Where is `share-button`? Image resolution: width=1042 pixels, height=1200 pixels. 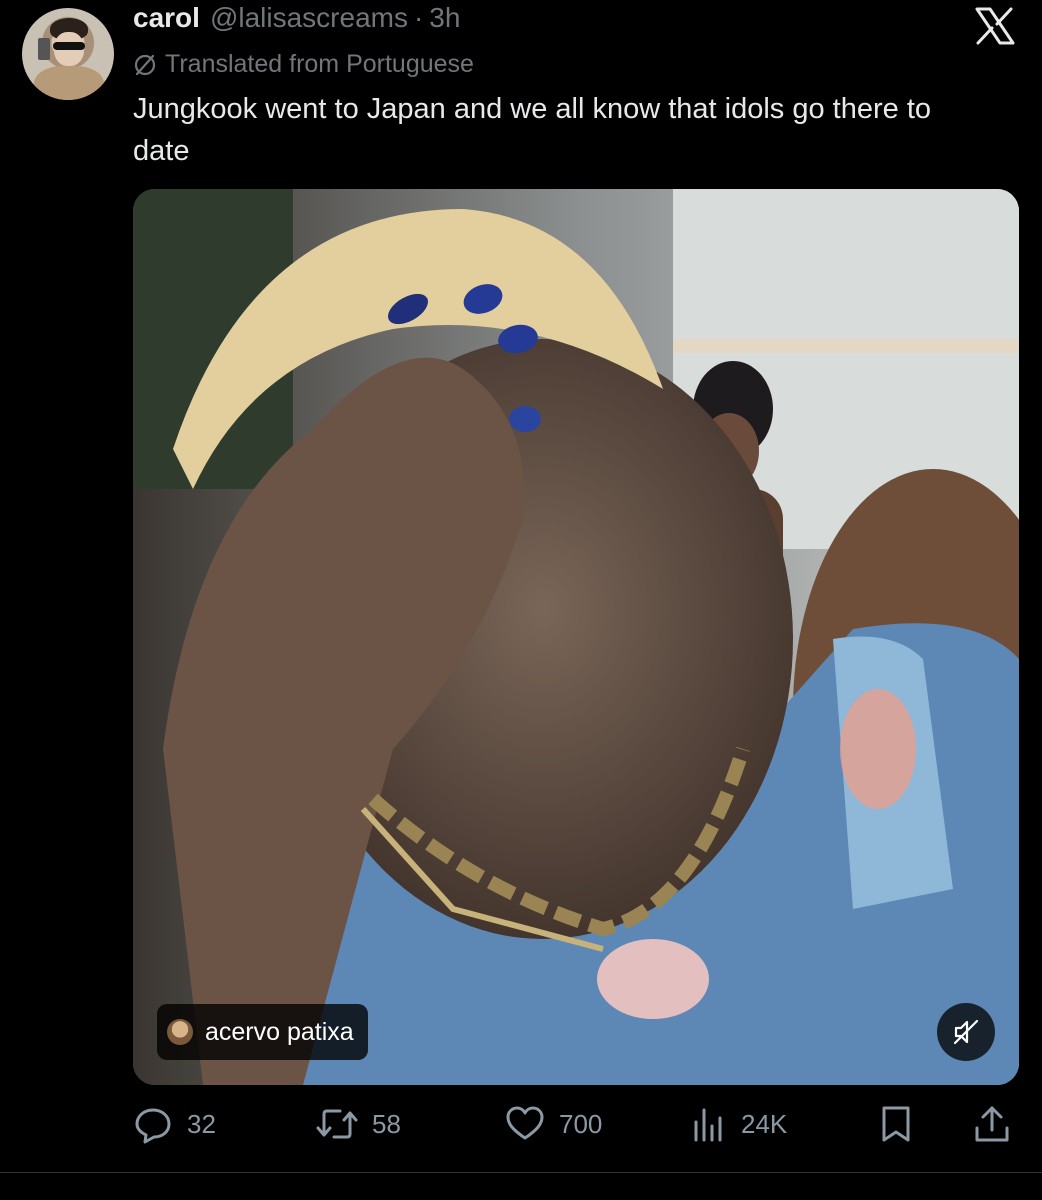 share-button is located at coordinates (999, 1124).